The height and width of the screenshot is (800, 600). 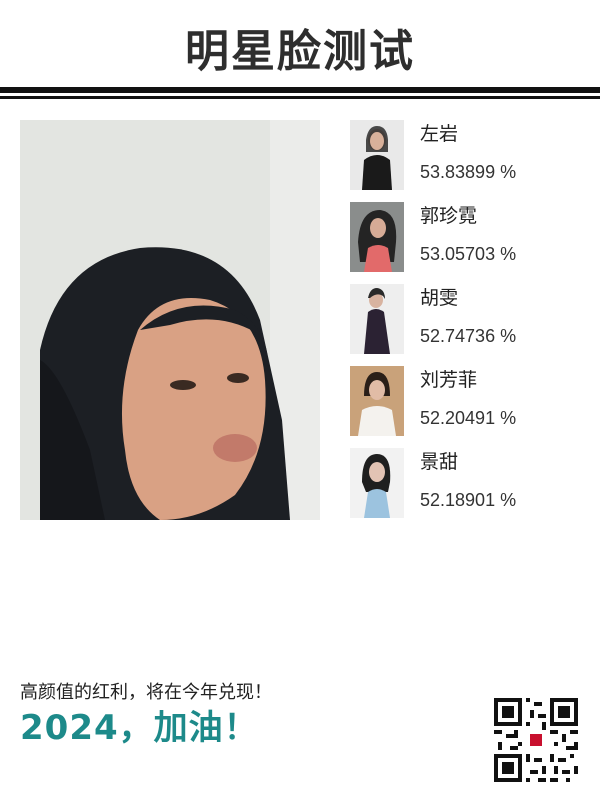 I want to click on match-item: 胡雯 52.74736 %, so click(x=465, y=325).